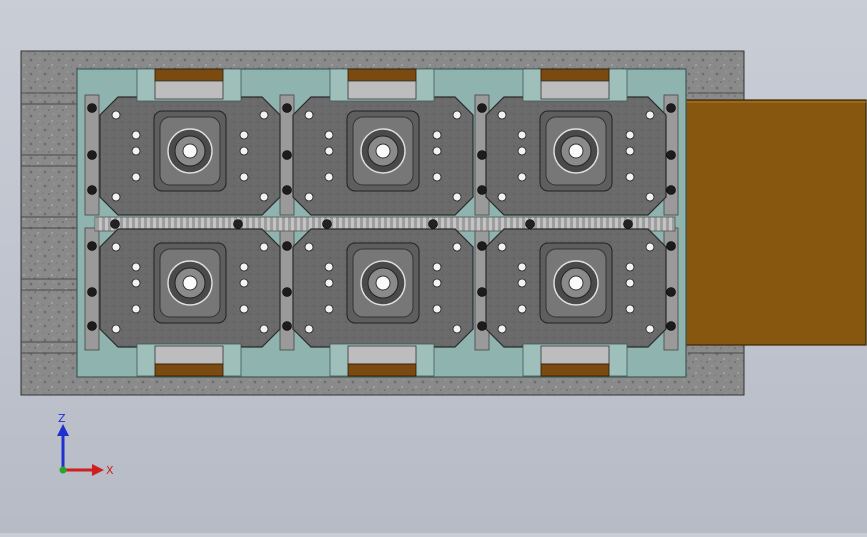  I want to click on x-axis-arrow, so click(98, 470).